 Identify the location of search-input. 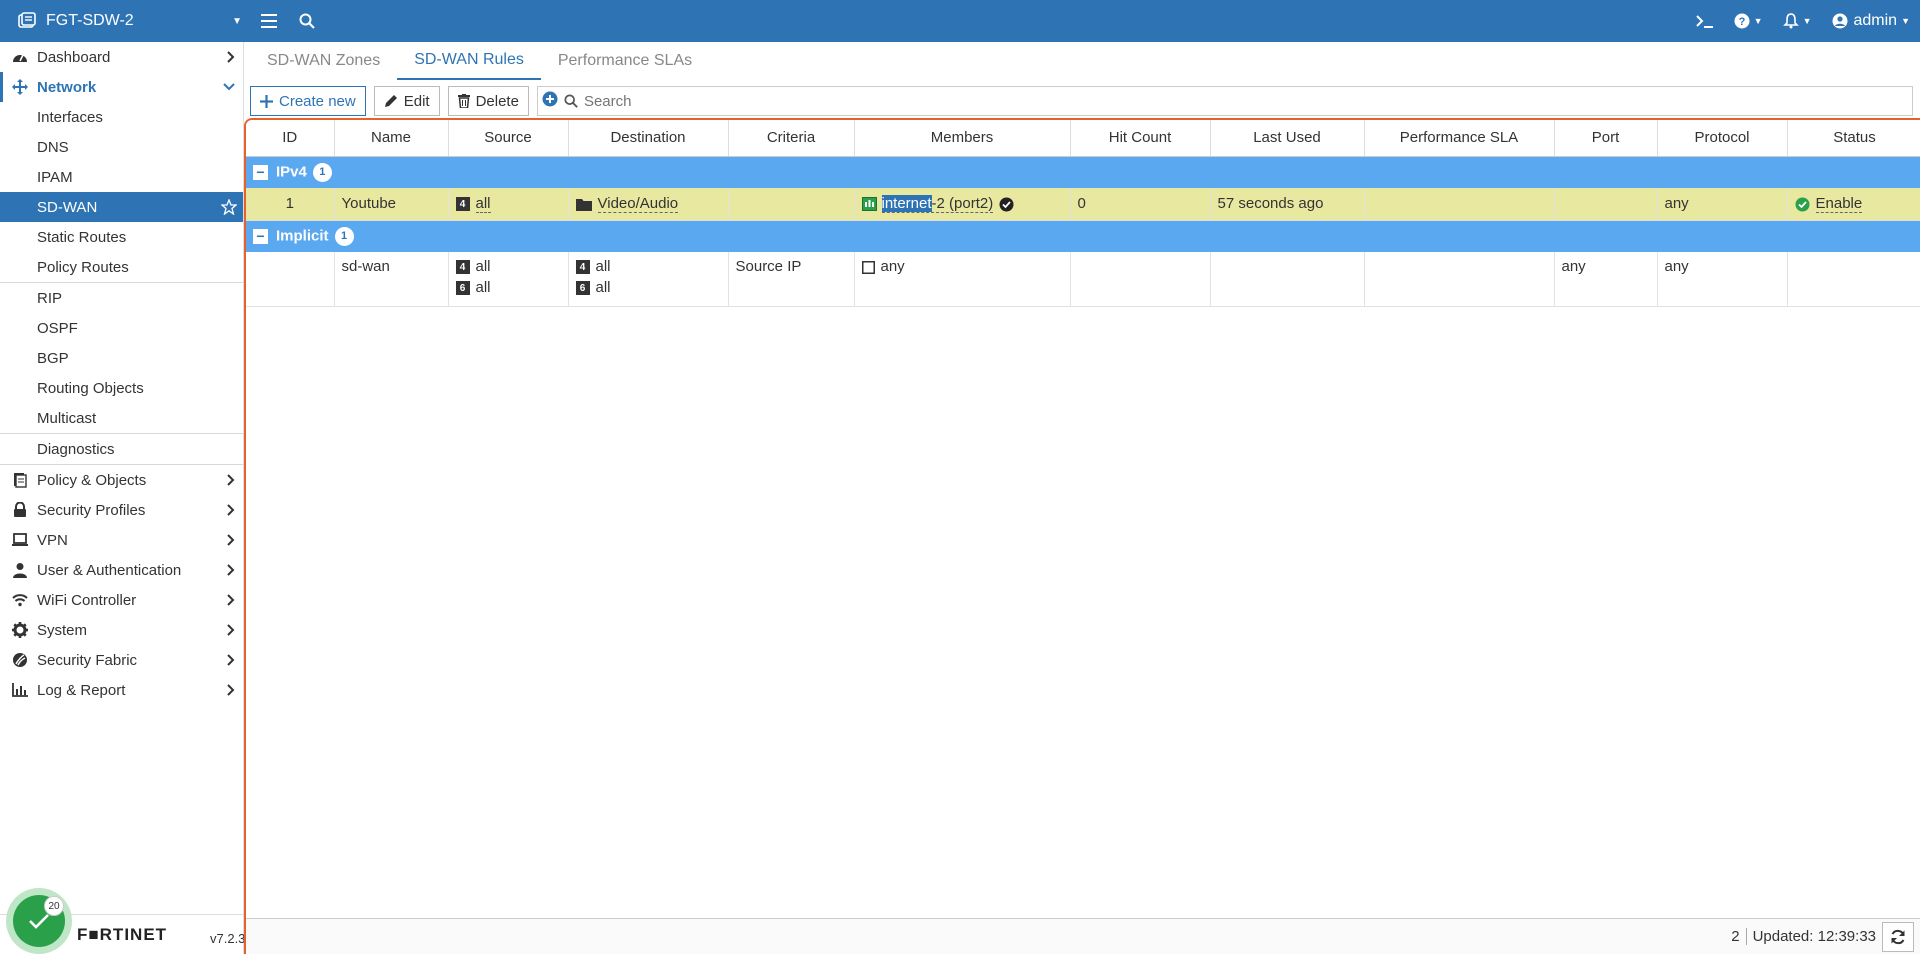
(1247, 101).